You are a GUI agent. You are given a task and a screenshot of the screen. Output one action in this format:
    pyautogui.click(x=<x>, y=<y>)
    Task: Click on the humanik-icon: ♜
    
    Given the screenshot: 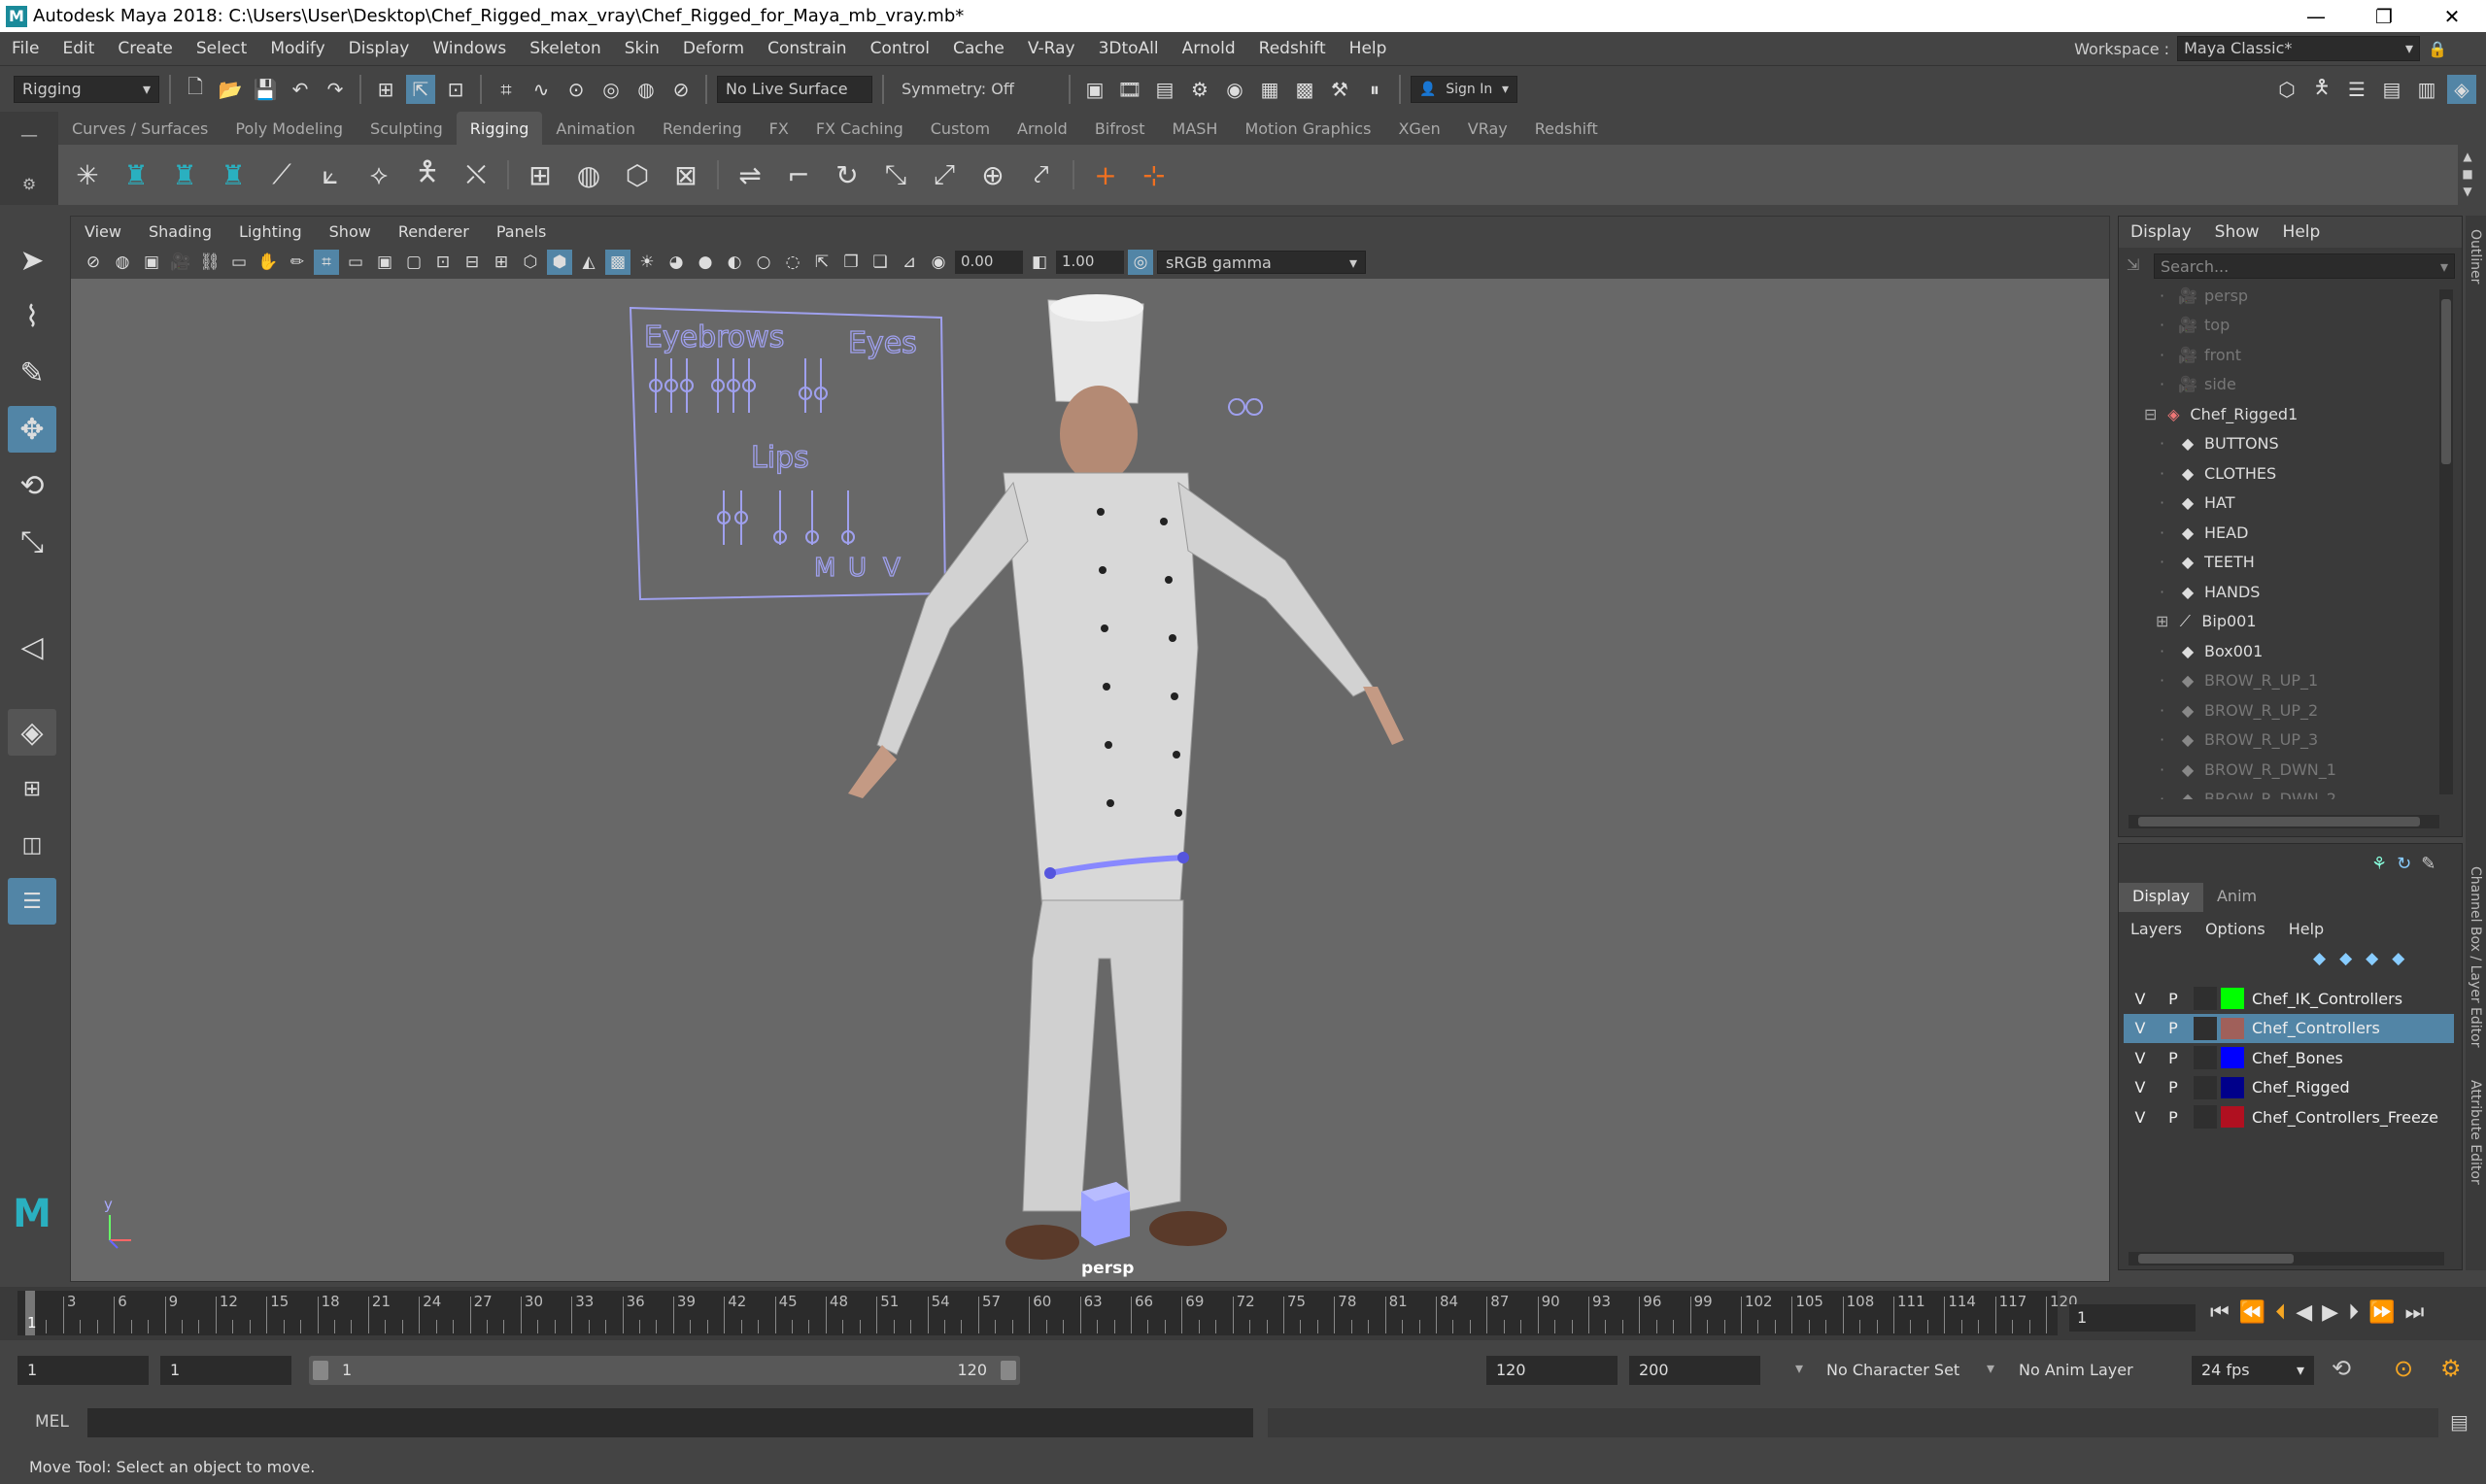 What is the action you would take?
    pyautogui.click(x=233, y=174)
    